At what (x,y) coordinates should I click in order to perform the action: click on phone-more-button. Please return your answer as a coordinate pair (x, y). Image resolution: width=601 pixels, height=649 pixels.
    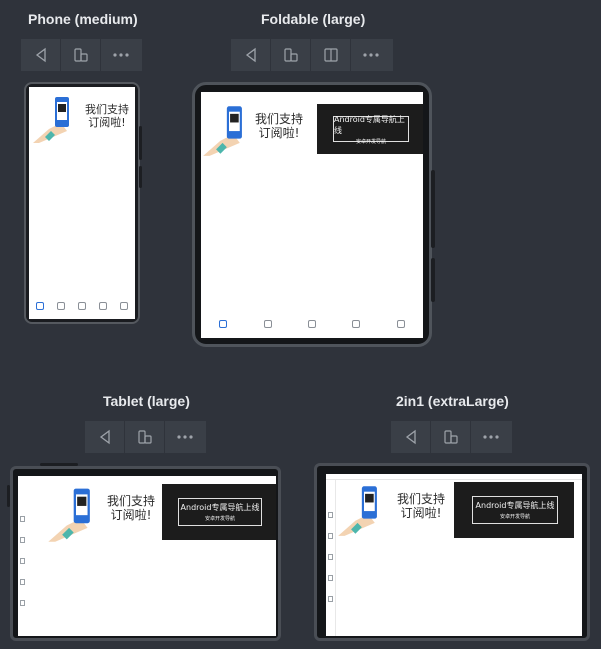
    Looking at the image, I should click on (121, 55).